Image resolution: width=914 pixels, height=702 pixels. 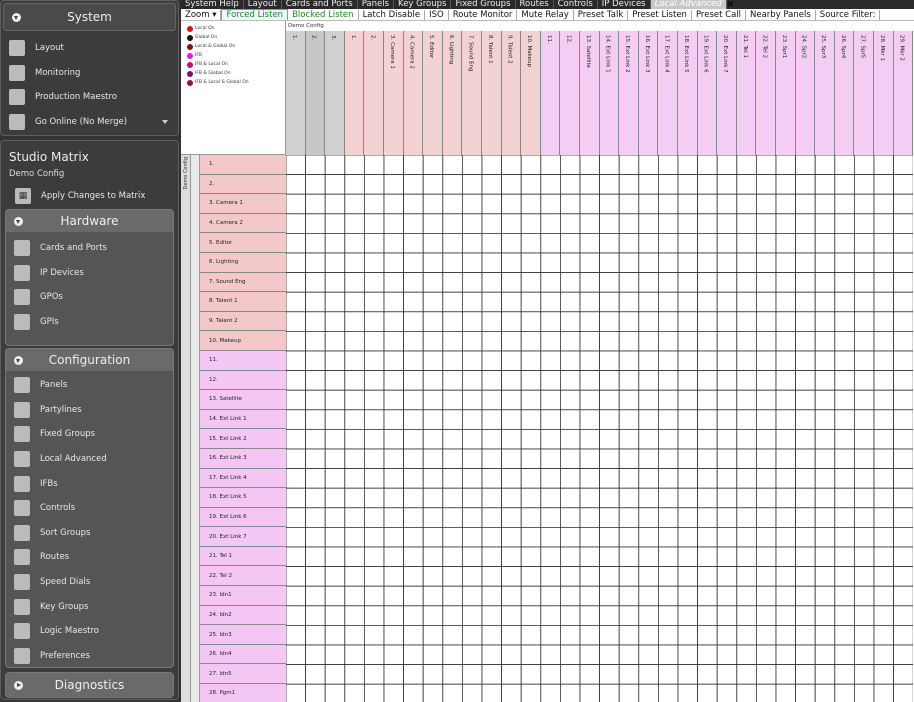 What do you see at coordinates (243, 596) in the screenshot?
I see `row-header: 23. Idn1` at bounding box center [243, 596].